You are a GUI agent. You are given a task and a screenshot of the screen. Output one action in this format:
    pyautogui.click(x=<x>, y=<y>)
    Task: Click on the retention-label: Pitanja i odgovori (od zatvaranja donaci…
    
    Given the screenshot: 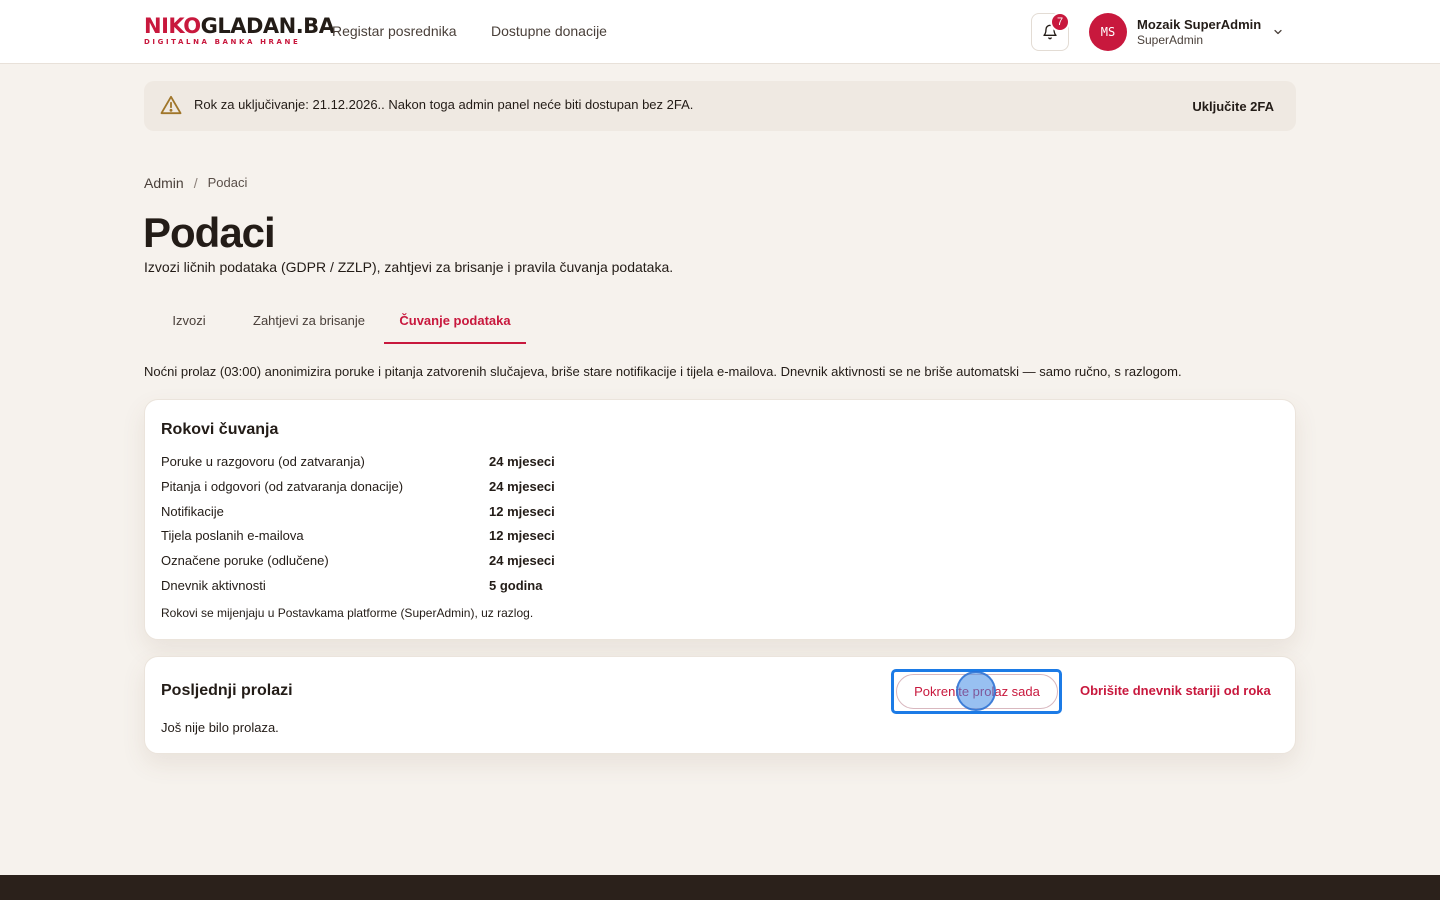 What is the action you would take?
    pyautogui.click(x=282, y=486)
    